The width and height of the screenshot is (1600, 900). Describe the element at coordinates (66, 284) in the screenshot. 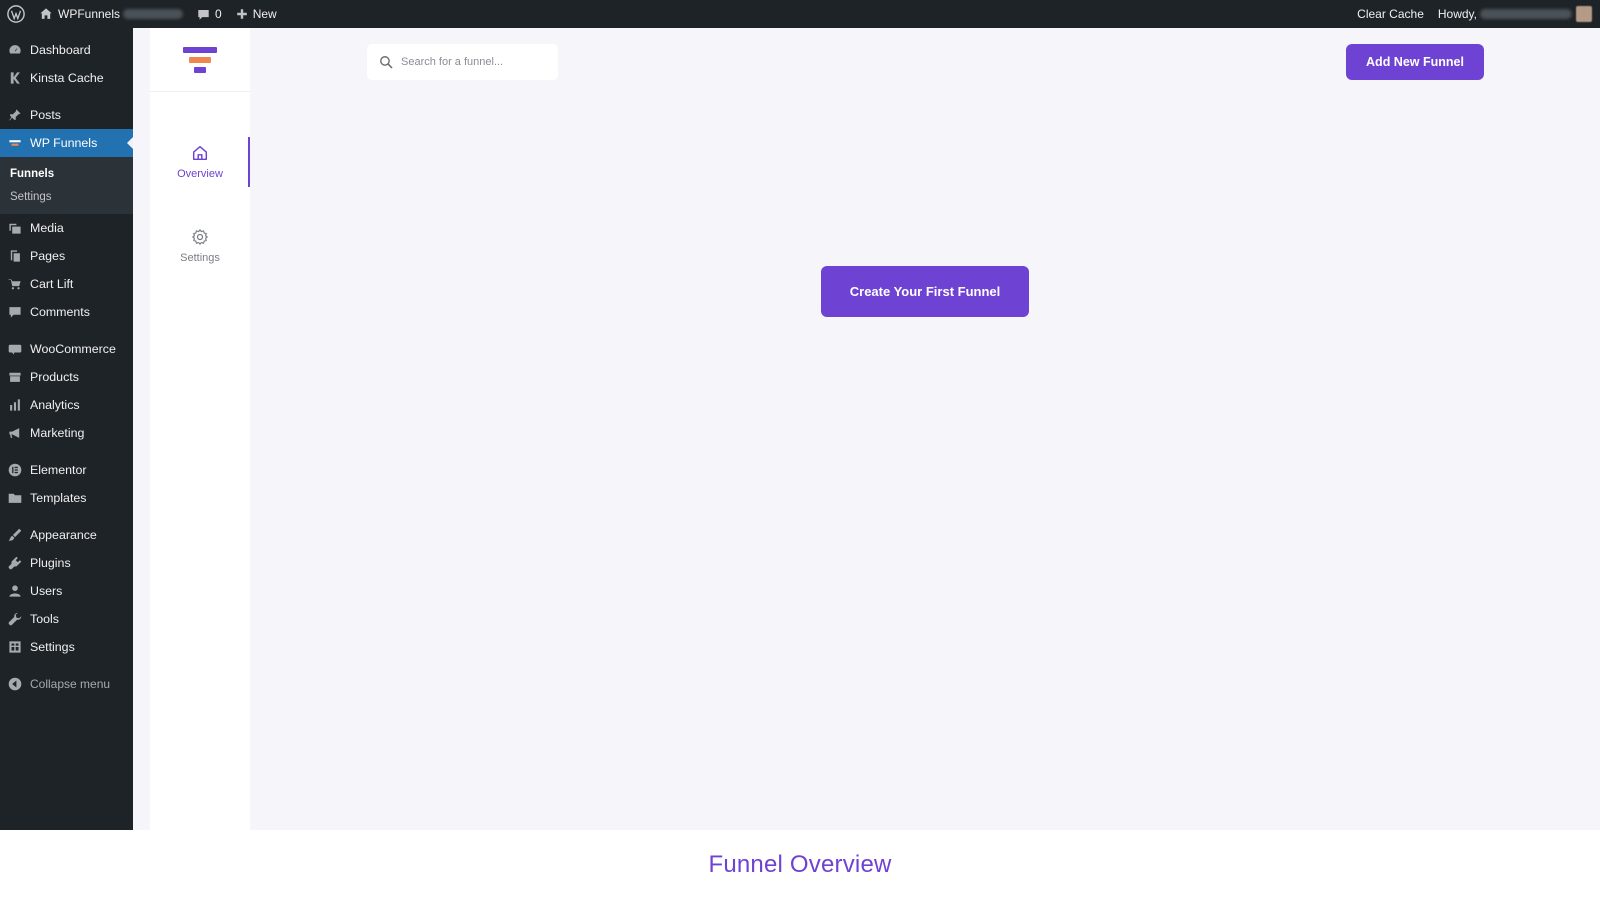

I see `menu-item-cart-lift: Cart Lift` at that location.